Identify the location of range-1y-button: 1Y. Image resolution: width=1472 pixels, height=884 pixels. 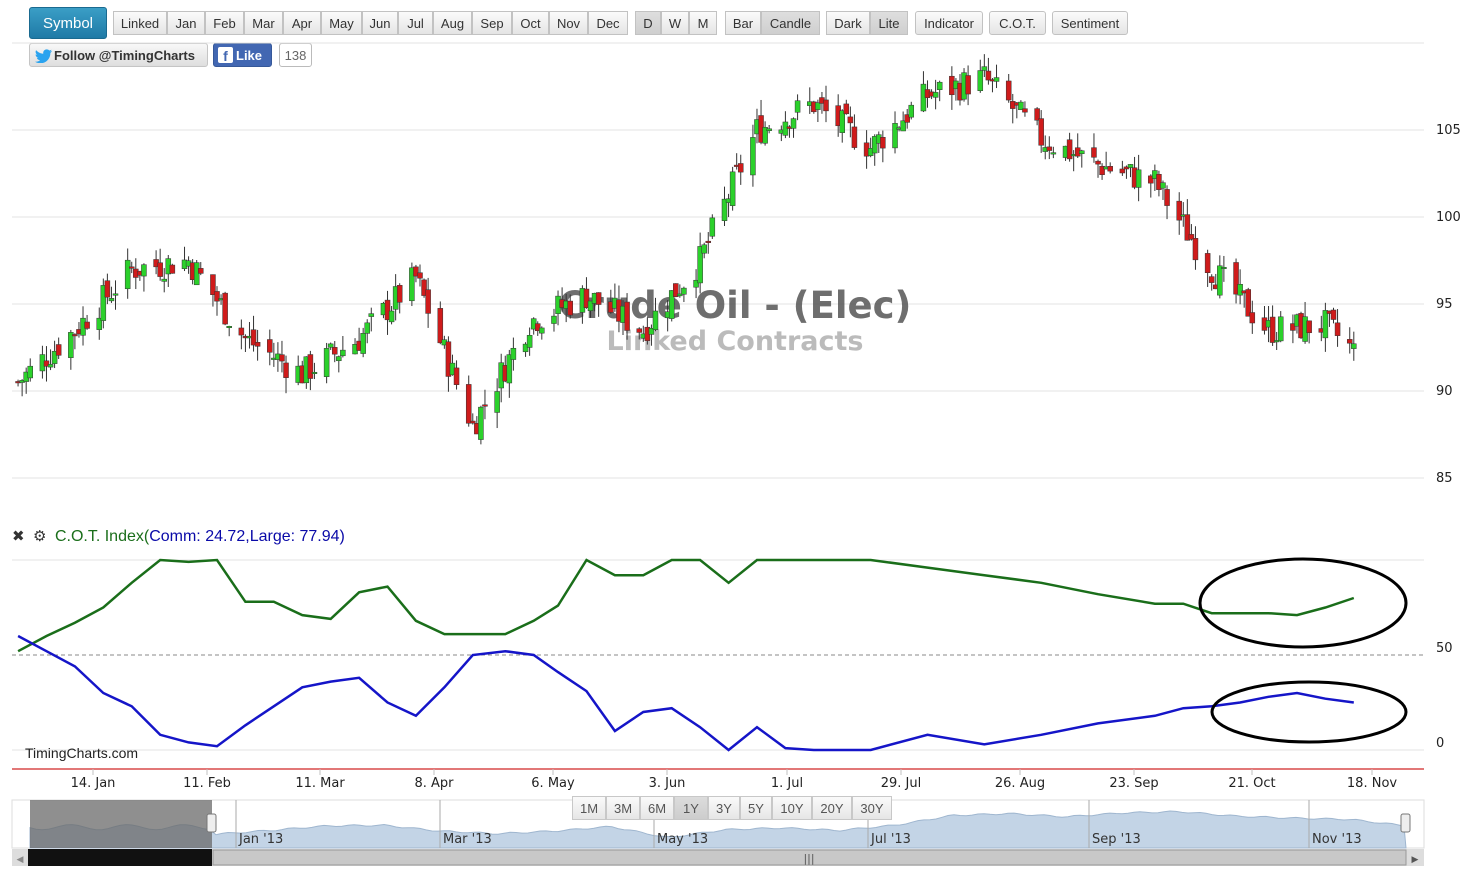
(691, 808).